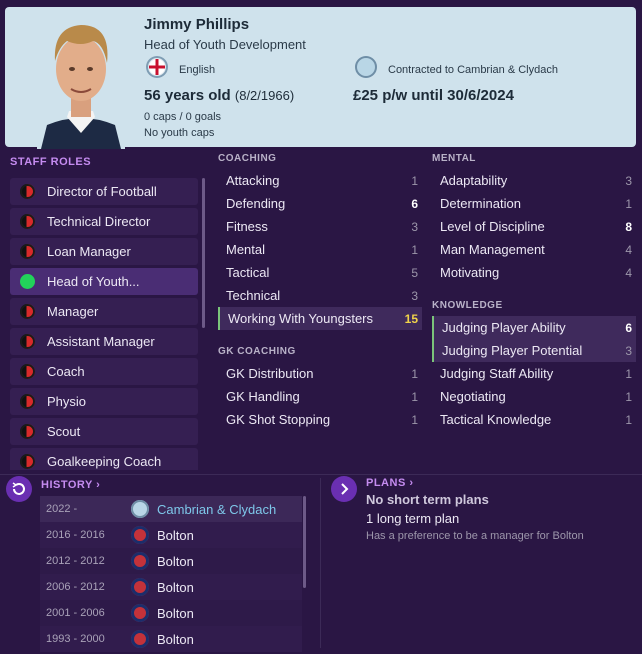 The width and height of the screenshot is (642, 654). Describe the element at coordinates (66, 371) in the screenshot. I see `role-label: Coach` at that location.